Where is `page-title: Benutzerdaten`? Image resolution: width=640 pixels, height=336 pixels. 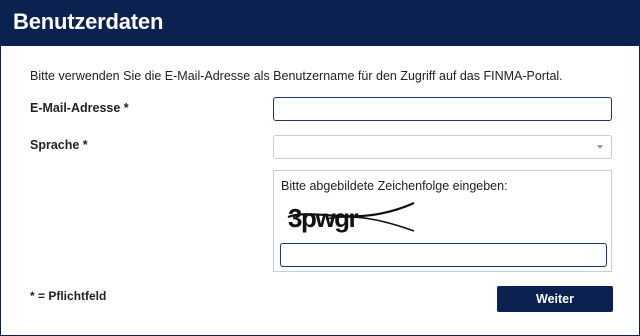 page-title: Benutzerdaten is located at coordinates (88, 21).